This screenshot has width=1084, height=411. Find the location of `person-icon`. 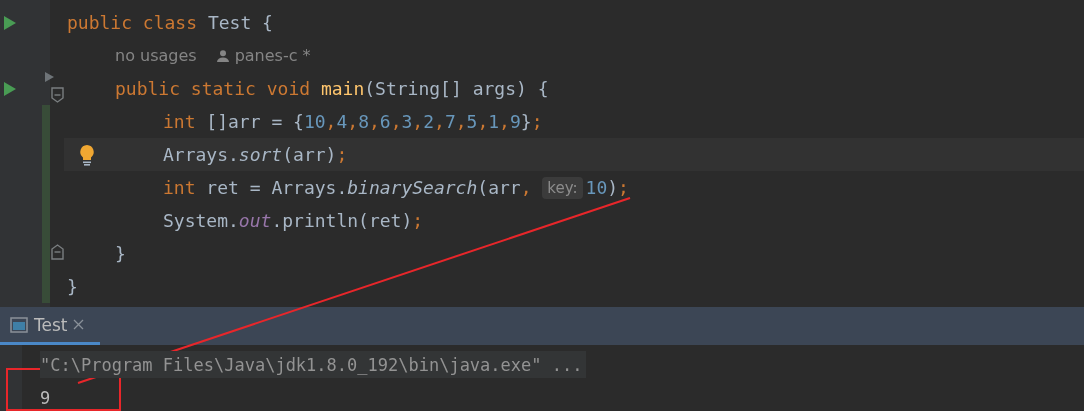

person-icon is located at coordinates (222, 55).